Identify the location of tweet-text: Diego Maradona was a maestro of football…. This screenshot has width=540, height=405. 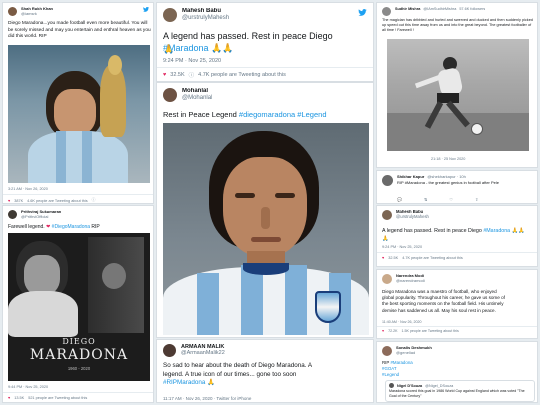
(443, 301).